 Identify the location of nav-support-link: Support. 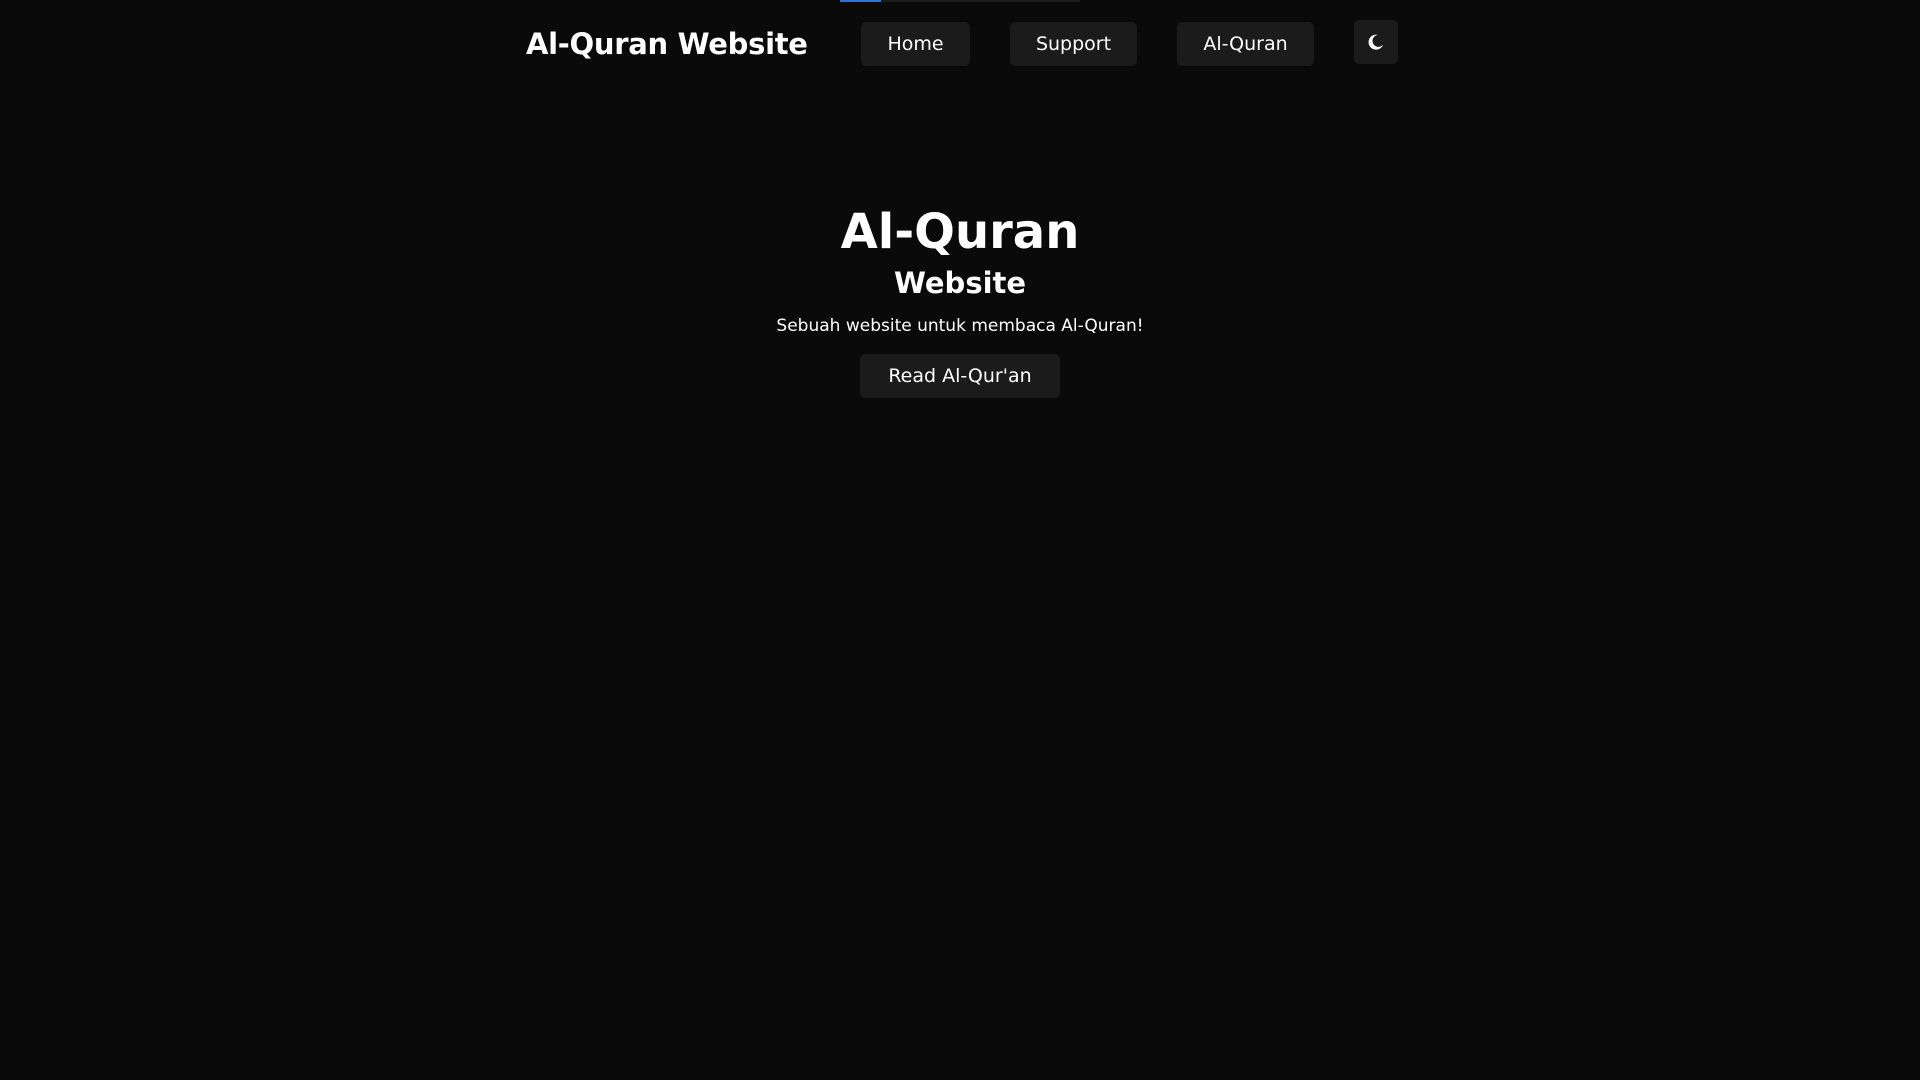
(1073, 44).